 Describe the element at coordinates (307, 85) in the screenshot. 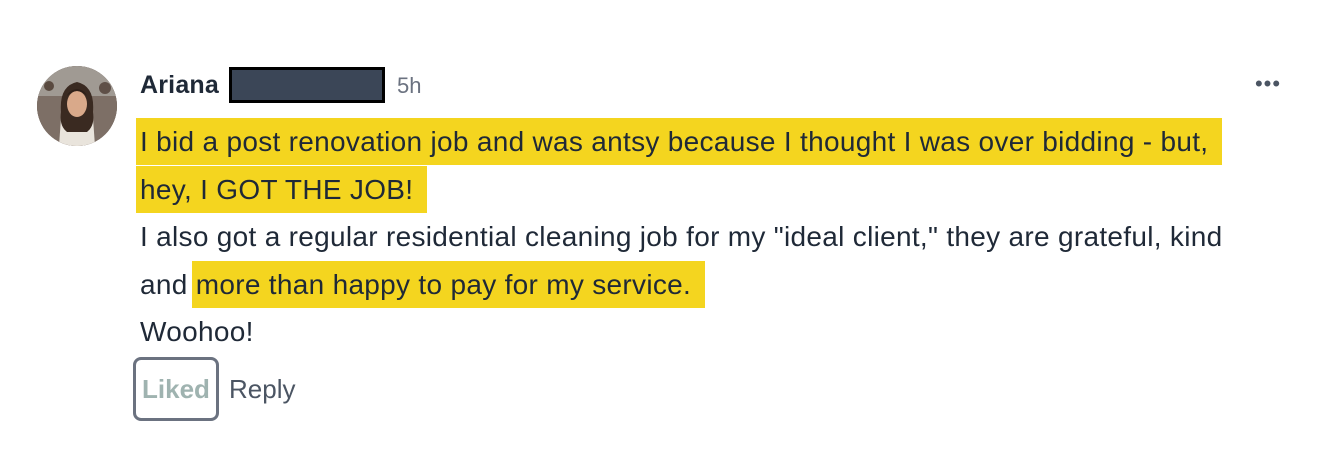

I see `redacted-surname` at that location.